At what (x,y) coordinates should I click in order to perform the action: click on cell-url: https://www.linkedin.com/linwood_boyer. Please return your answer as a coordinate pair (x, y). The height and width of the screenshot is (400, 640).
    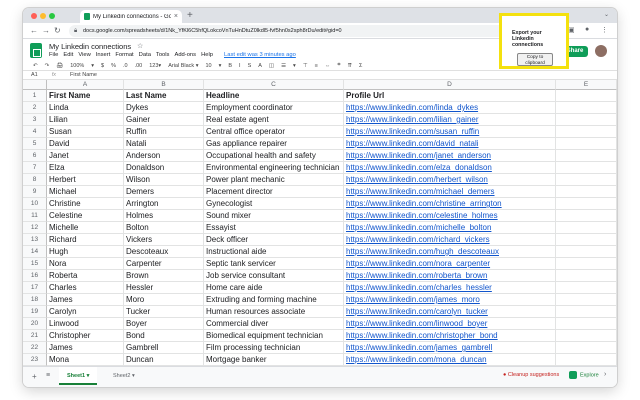
    Looking at the image, I should click on (450, 324).